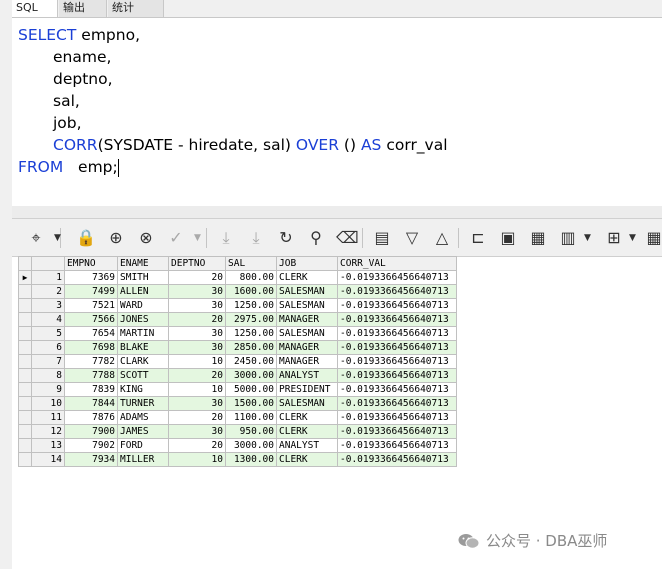 This screenshot has height=569, width=662. I want to click on cell-sal: 2450.00, so click(251, 361).